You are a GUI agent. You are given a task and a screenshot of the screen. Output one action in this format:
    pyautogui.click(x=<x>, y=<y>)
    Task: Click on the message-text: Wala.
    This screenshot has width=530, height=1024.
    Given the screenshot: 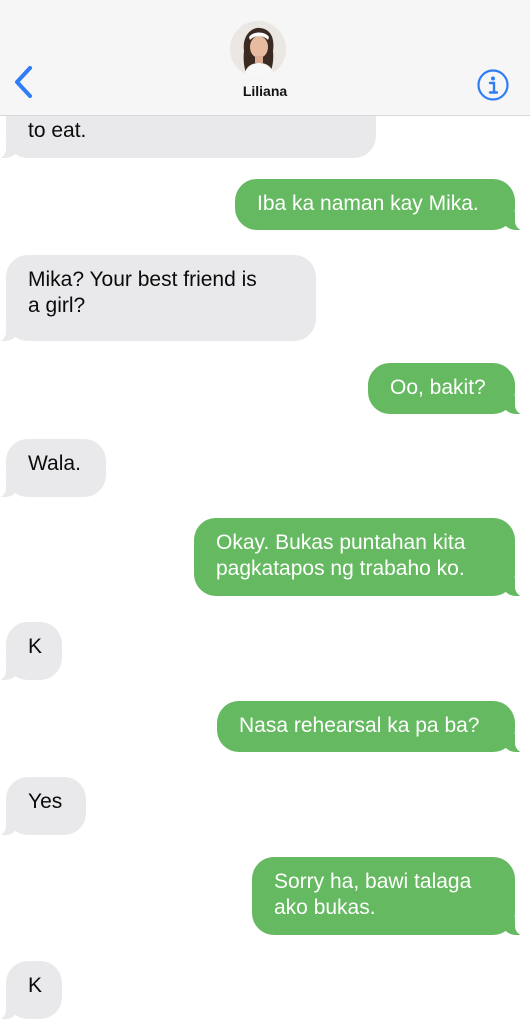 What is the action you would take?
    pyautogui.click(x=54, y=463)
    